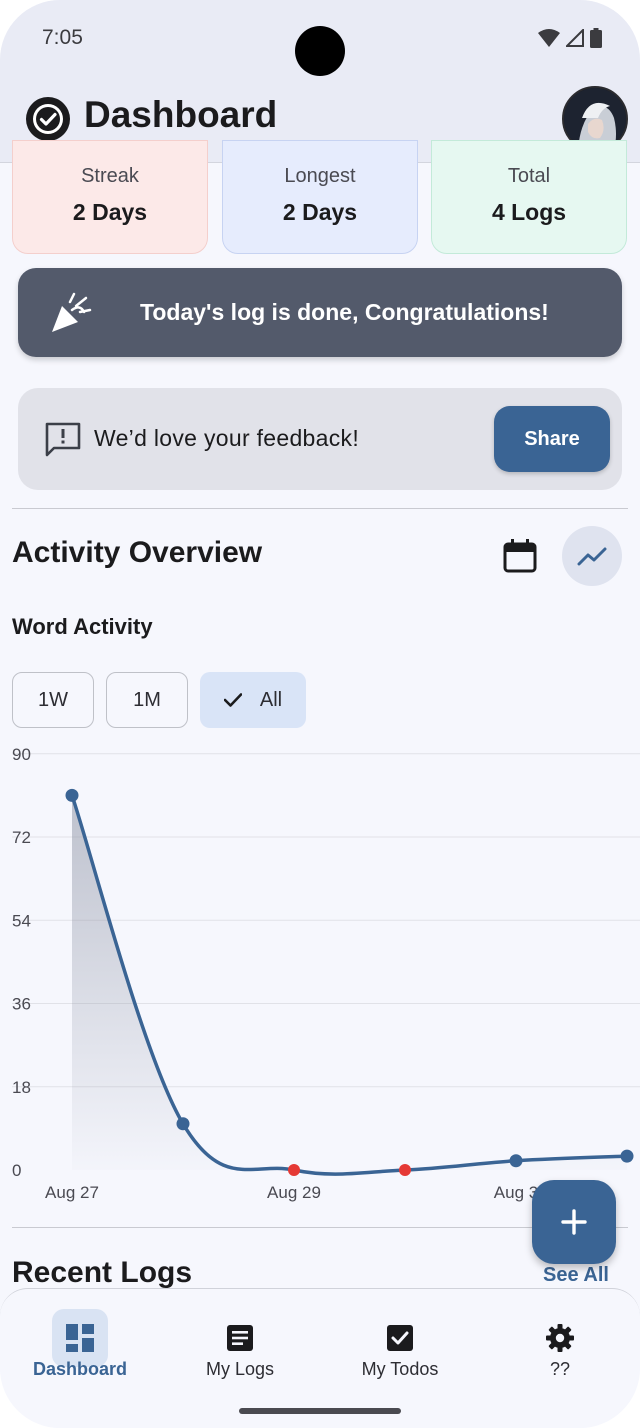 This screenshot has width=640, height=1428. Describe the element at coordinates (560, 1338) in the screenshot. I see `gear-icon` at that location.